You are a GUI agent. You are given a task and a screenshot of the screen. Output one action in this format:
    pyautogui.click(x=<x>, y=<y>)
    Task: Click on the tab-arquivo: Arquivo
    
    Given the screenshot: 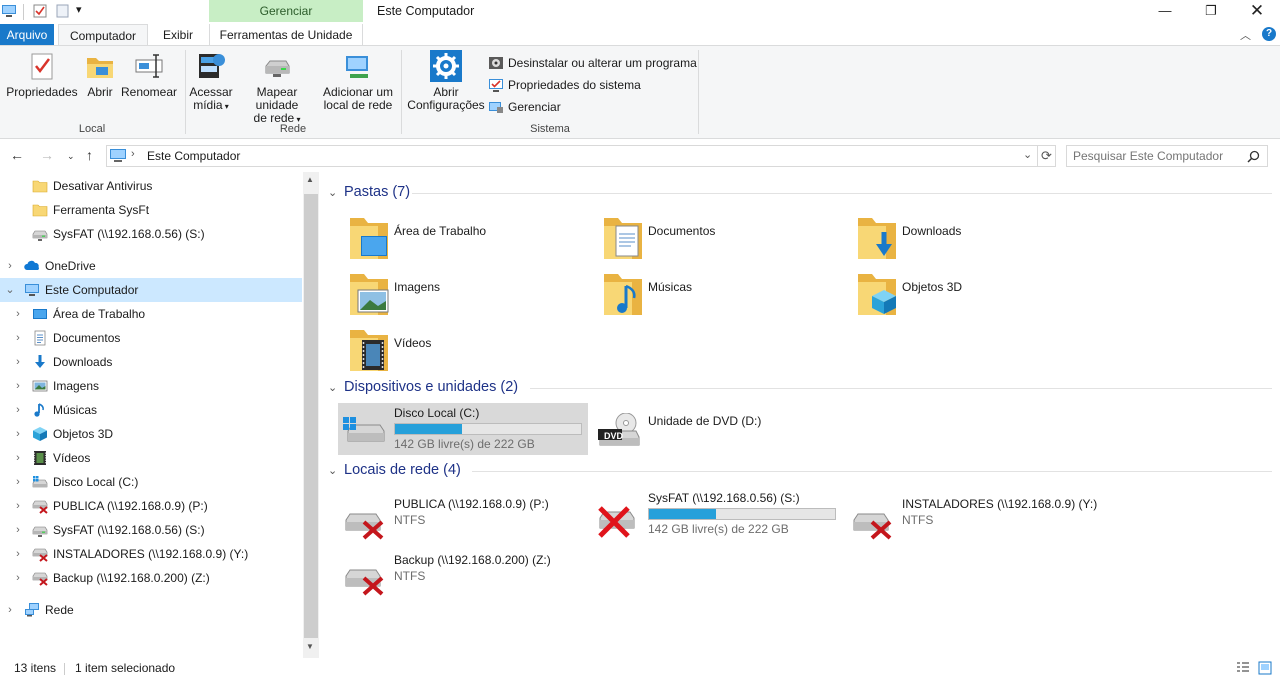 What is the action you would take?
    pyautogui.click(x=27, y=35)
    